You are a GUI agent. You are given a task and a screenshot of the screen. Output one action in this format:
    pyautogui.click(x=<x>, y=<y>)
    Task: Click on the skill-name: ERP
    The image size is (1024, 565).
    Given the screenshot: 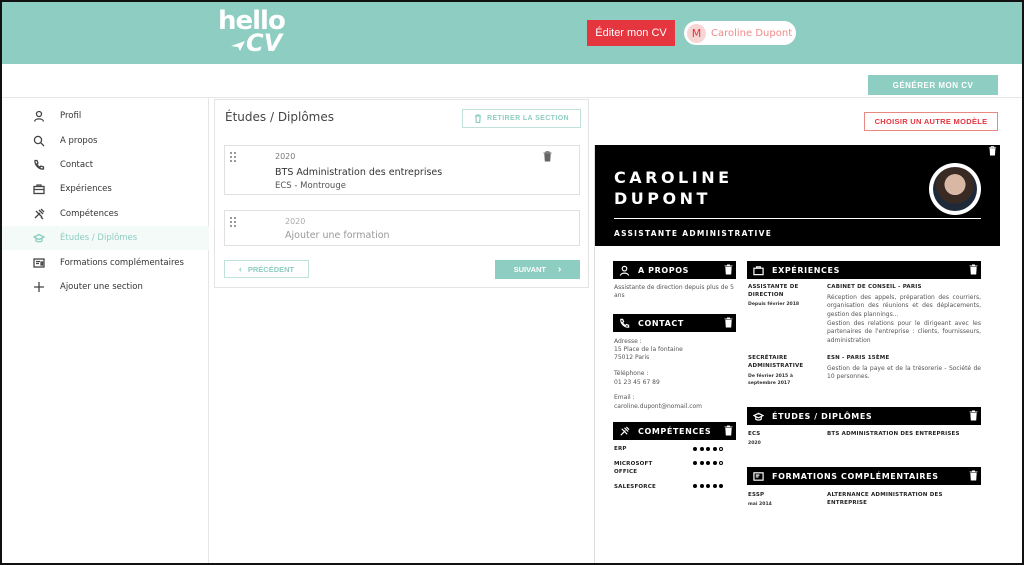 What is the action you would take?
    pyautogui.click(x=620, y=449)
    